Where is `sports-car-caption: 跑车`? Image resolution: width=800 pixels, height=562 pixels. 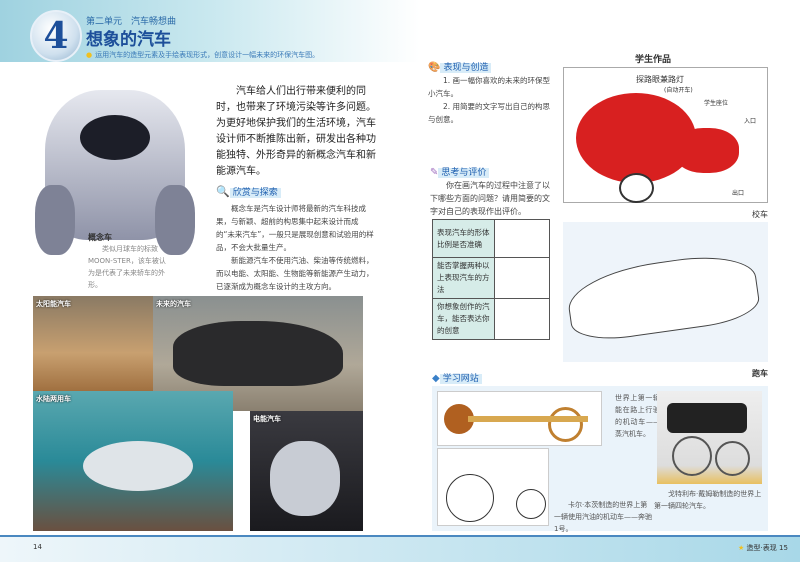
sports-car-caption: 跑车 is located at coordinates (760, 373).